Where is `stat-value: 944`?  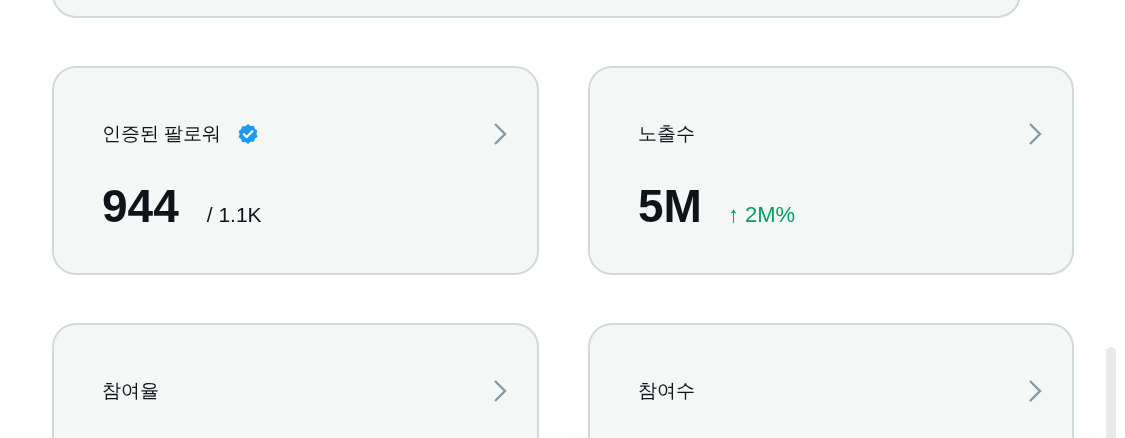 stat-value: 944 is located at coordinates (140, 205).